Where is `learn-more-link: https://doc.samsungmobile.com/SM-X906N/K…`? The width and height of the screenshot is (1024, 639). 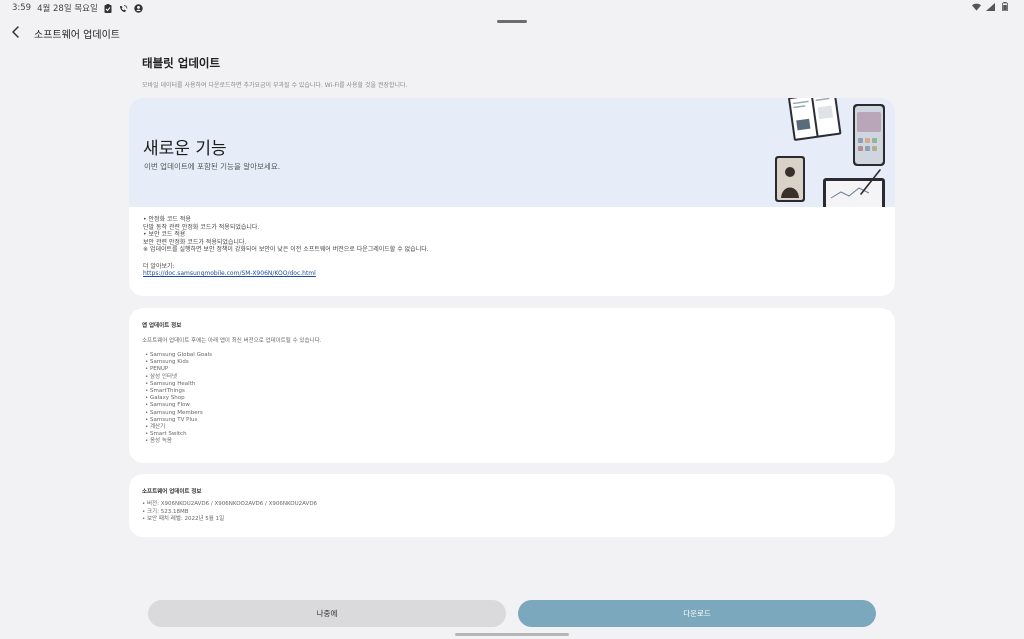
learn-more-link: https://doc.samsungmobile.com/SM-X906N/K… is located at coordinates (286, 274).